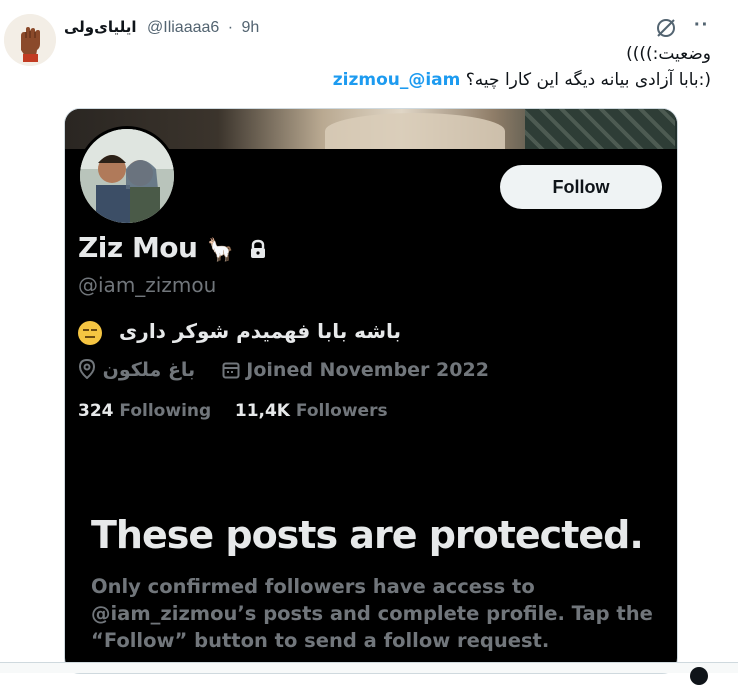 This screenshot has width=738, height=685. Describe the element at coordinates (367, 370) in the screenshot. I see `joined-text: Joined November 2022` at that location.